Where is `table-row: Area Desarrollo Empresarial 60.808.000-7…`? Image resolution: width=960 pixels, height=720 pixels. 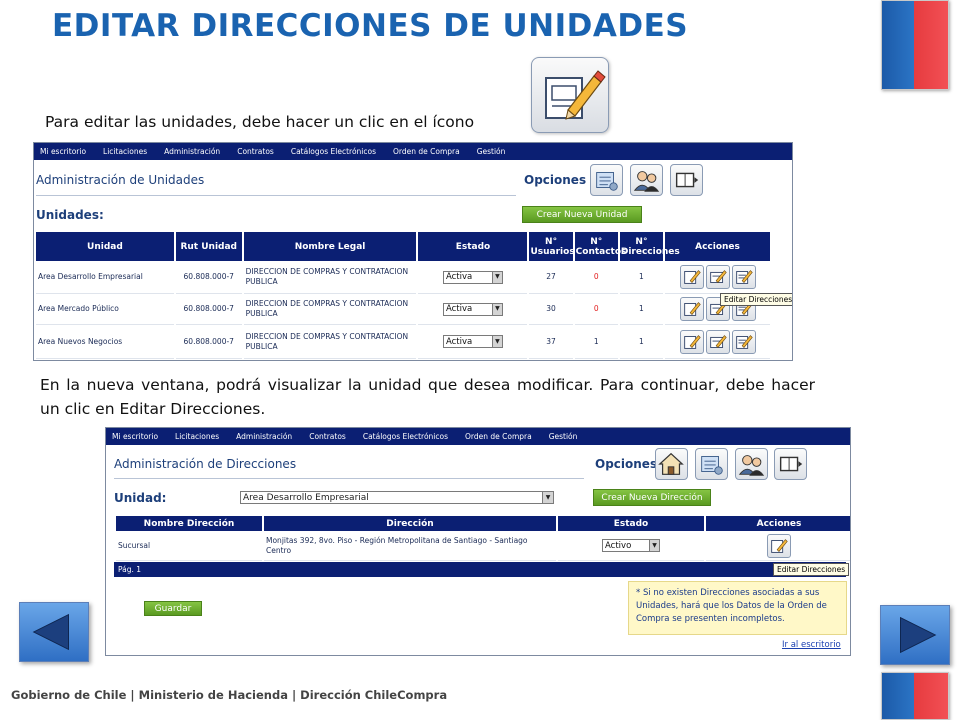 table-row: Area Desarrollo Empresarial 60.808.000-7… is located at coordinates (403, 277).